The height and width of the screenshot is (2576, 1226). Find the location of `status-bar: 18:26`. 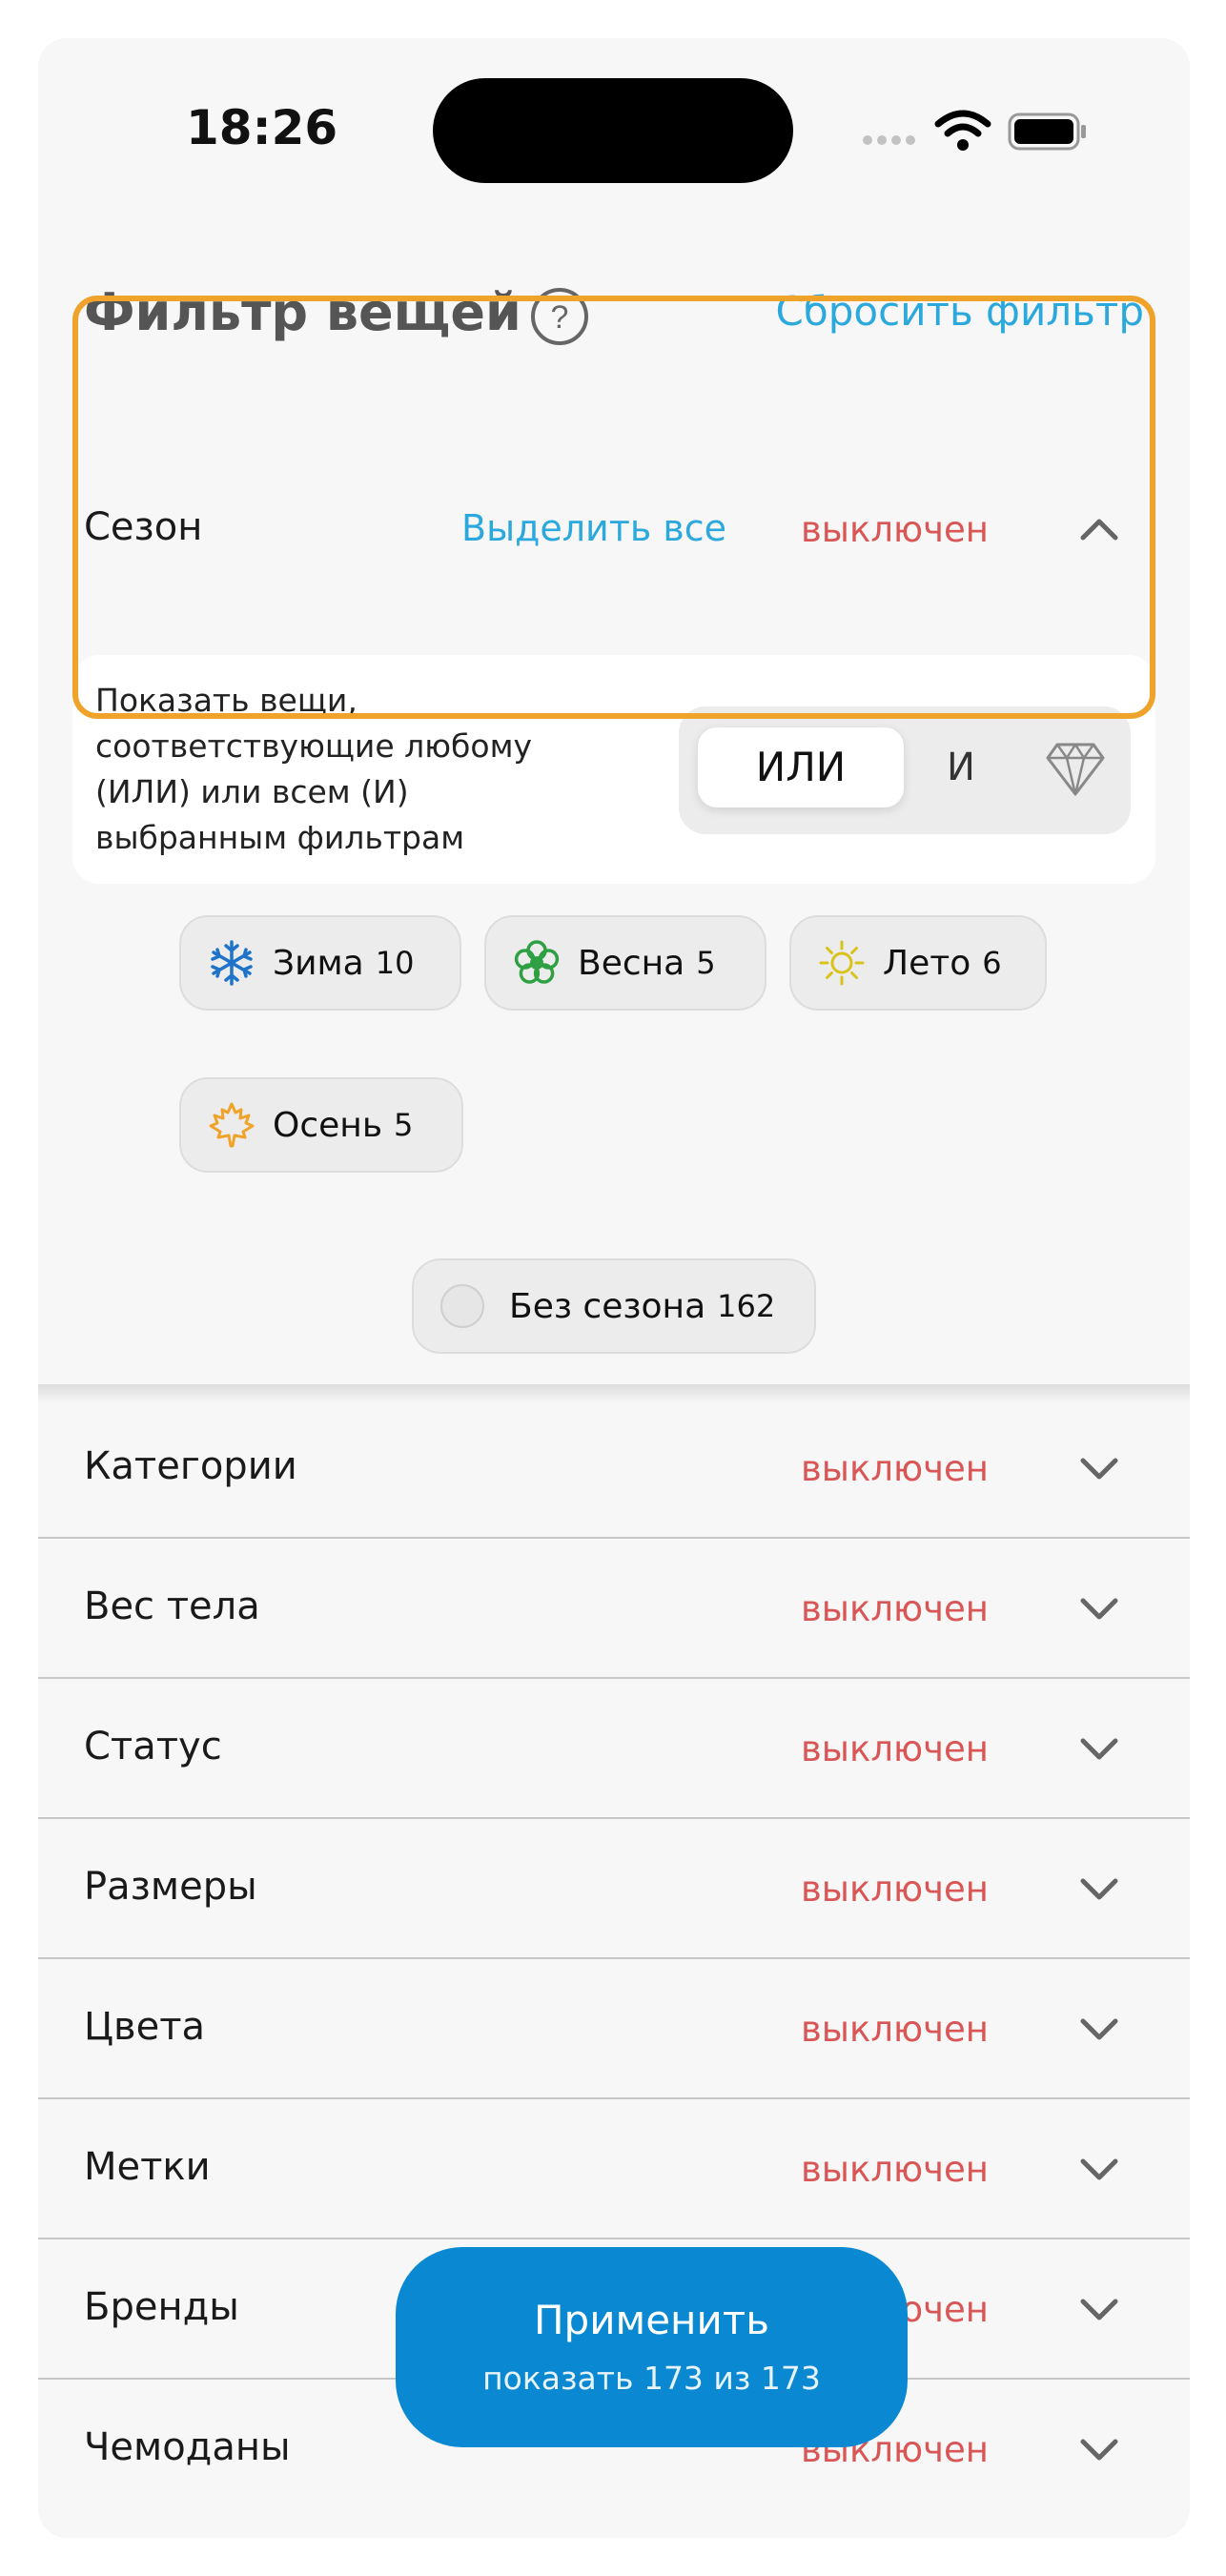

status-bar: 18:26 is located at coordinates (614, 133).